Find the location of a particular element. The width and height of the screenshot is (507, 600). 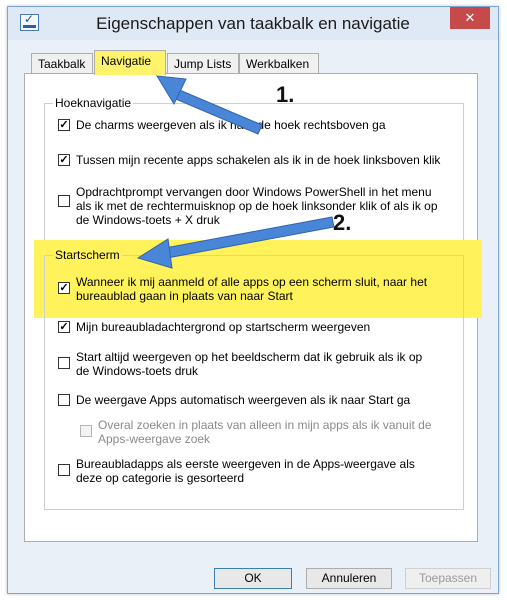

option-label-line3: de Windows-toets + X druk is located at coordinates (148, 220).